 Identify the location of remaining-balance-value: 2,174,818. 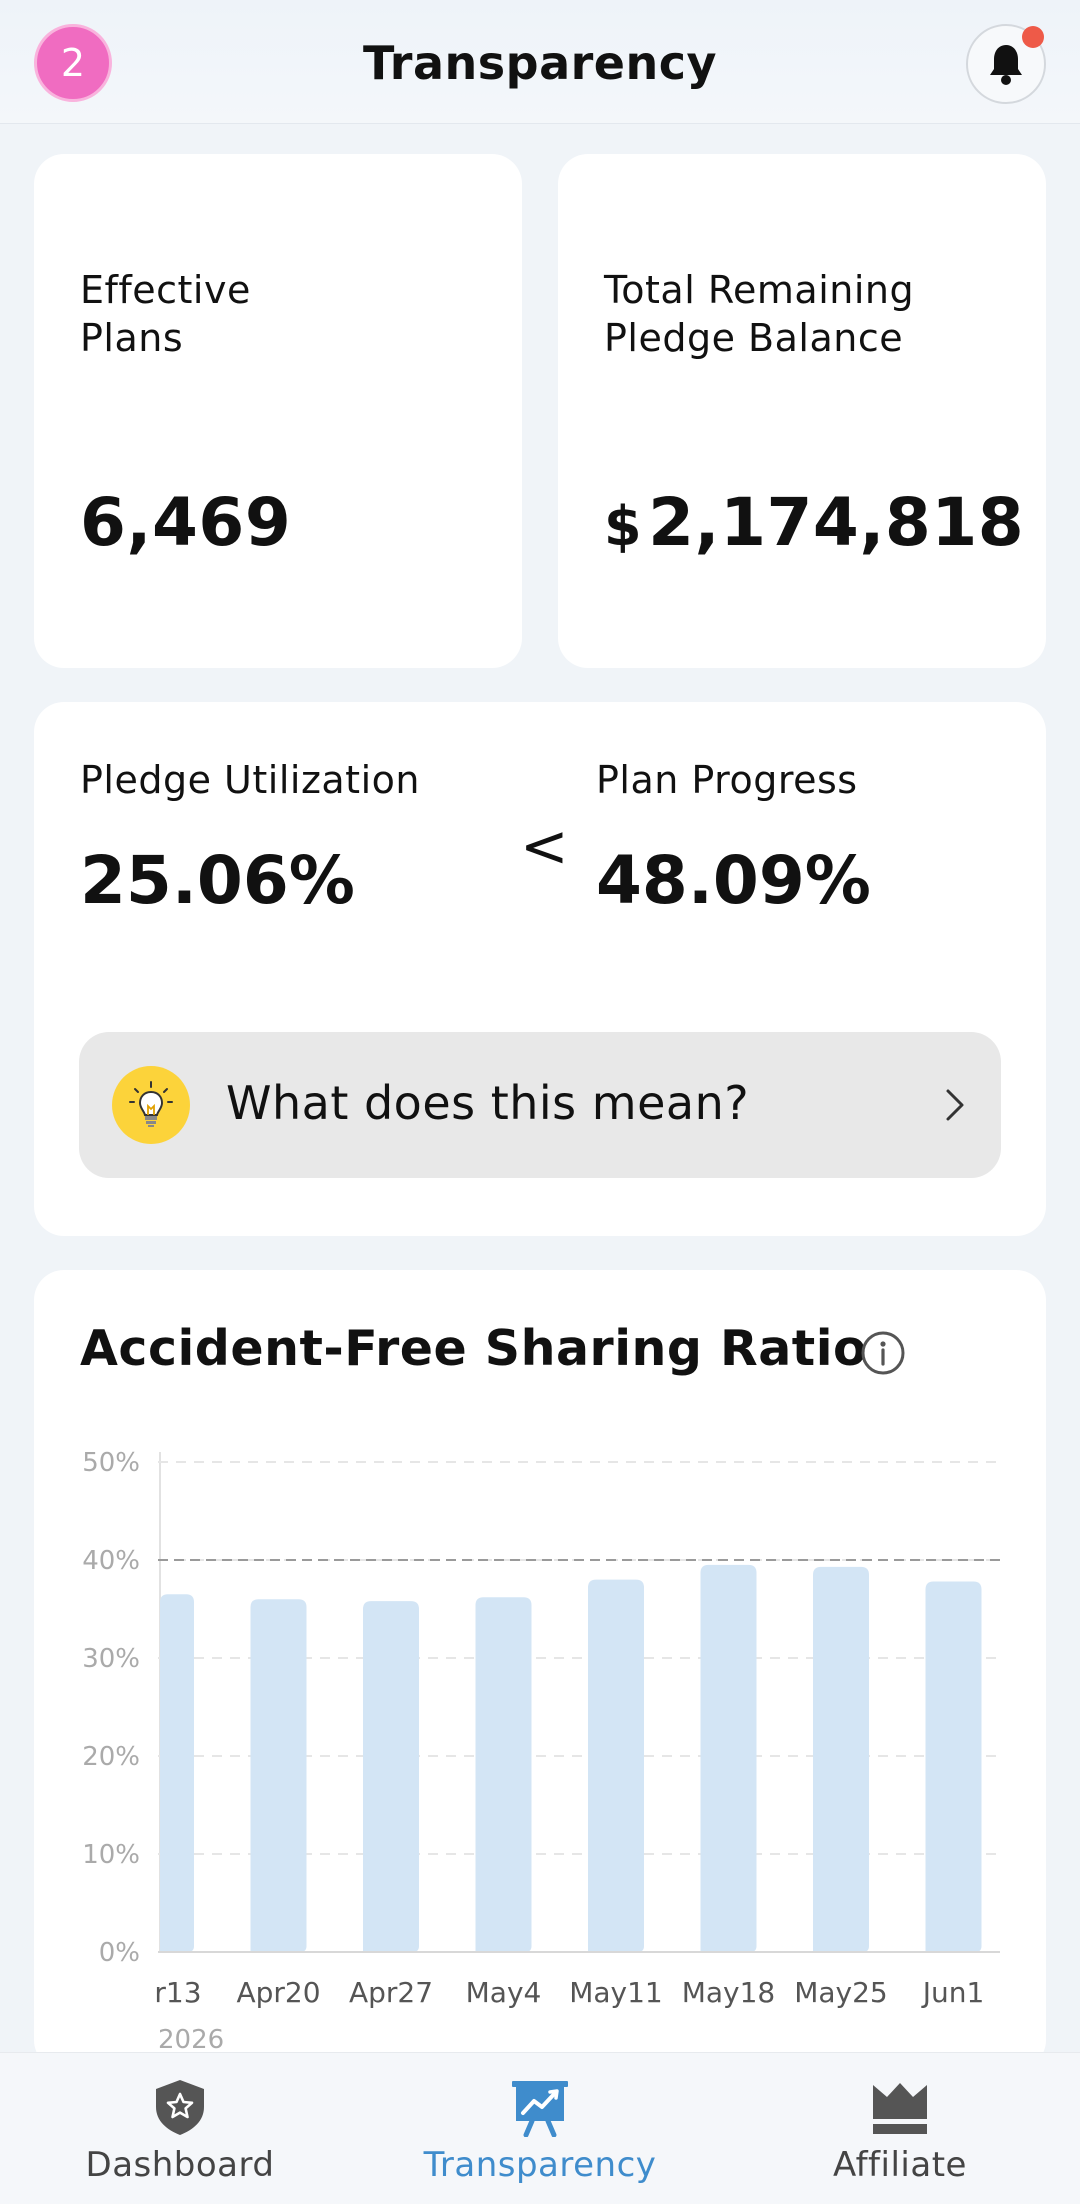
(836, 522).